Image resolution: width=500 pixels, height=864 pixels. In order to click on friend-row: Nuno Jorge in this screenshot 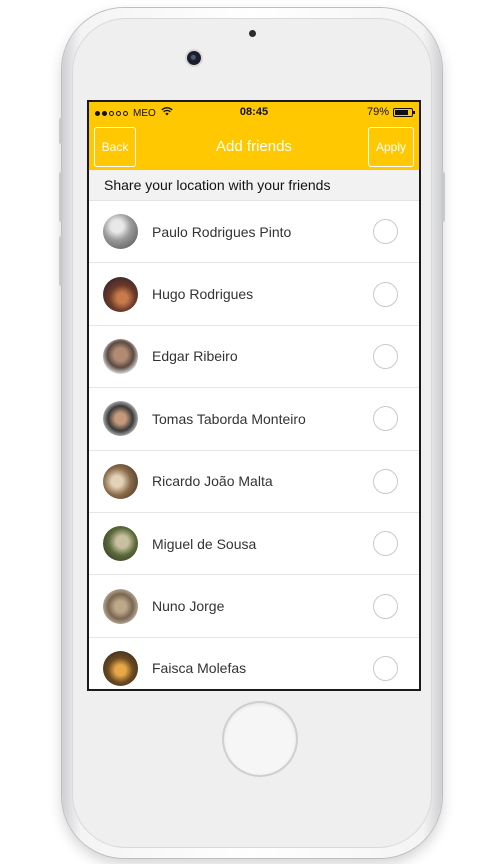, I will do `click(254, 606)`.